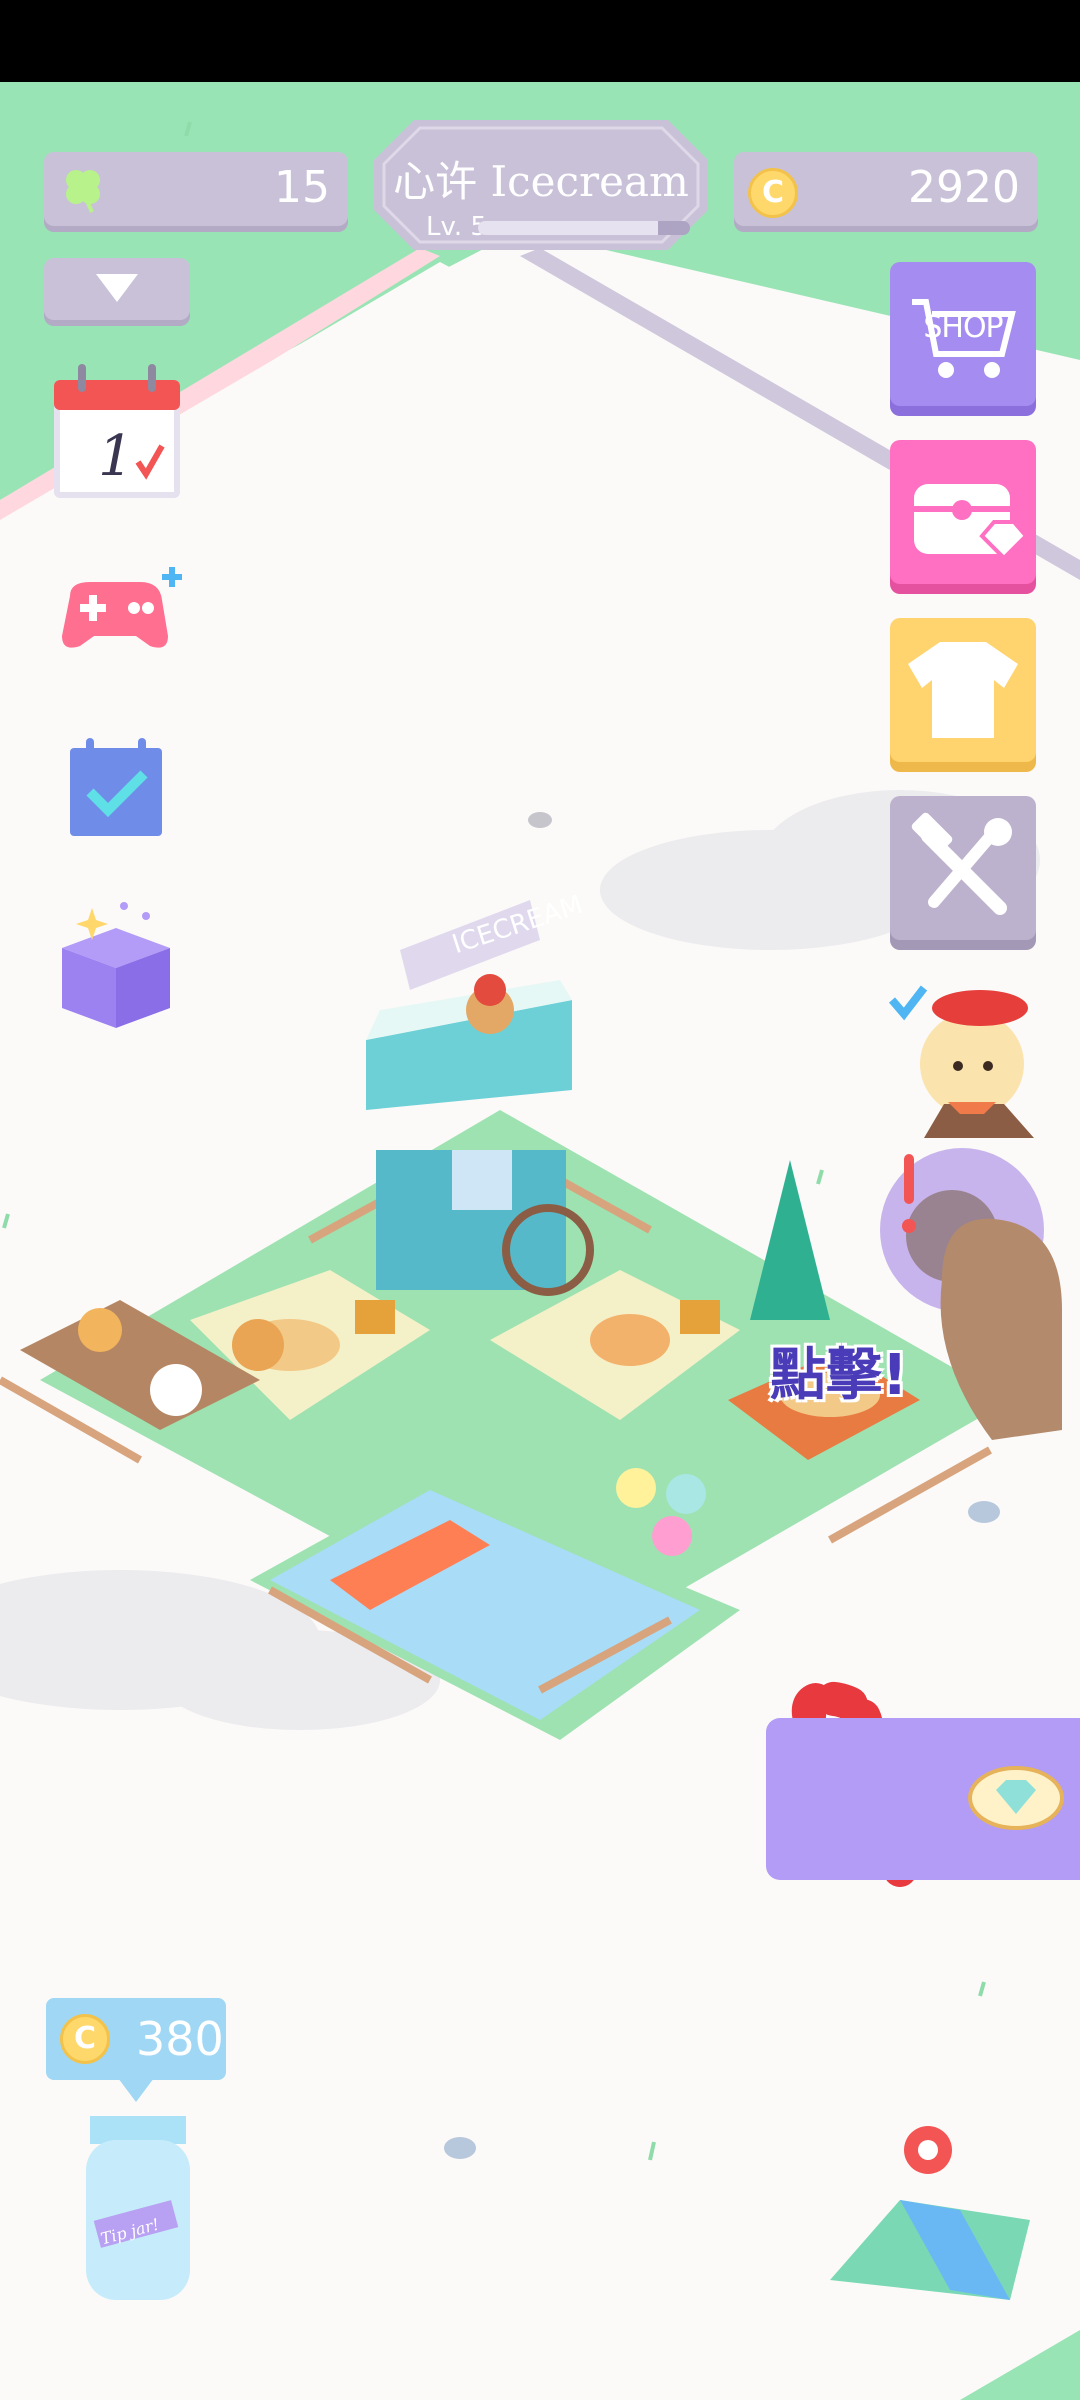 Image resolution: width=1080 pixels, height=2400 pixels. I want to click on shop-button: SHOP, so click(963, 334).